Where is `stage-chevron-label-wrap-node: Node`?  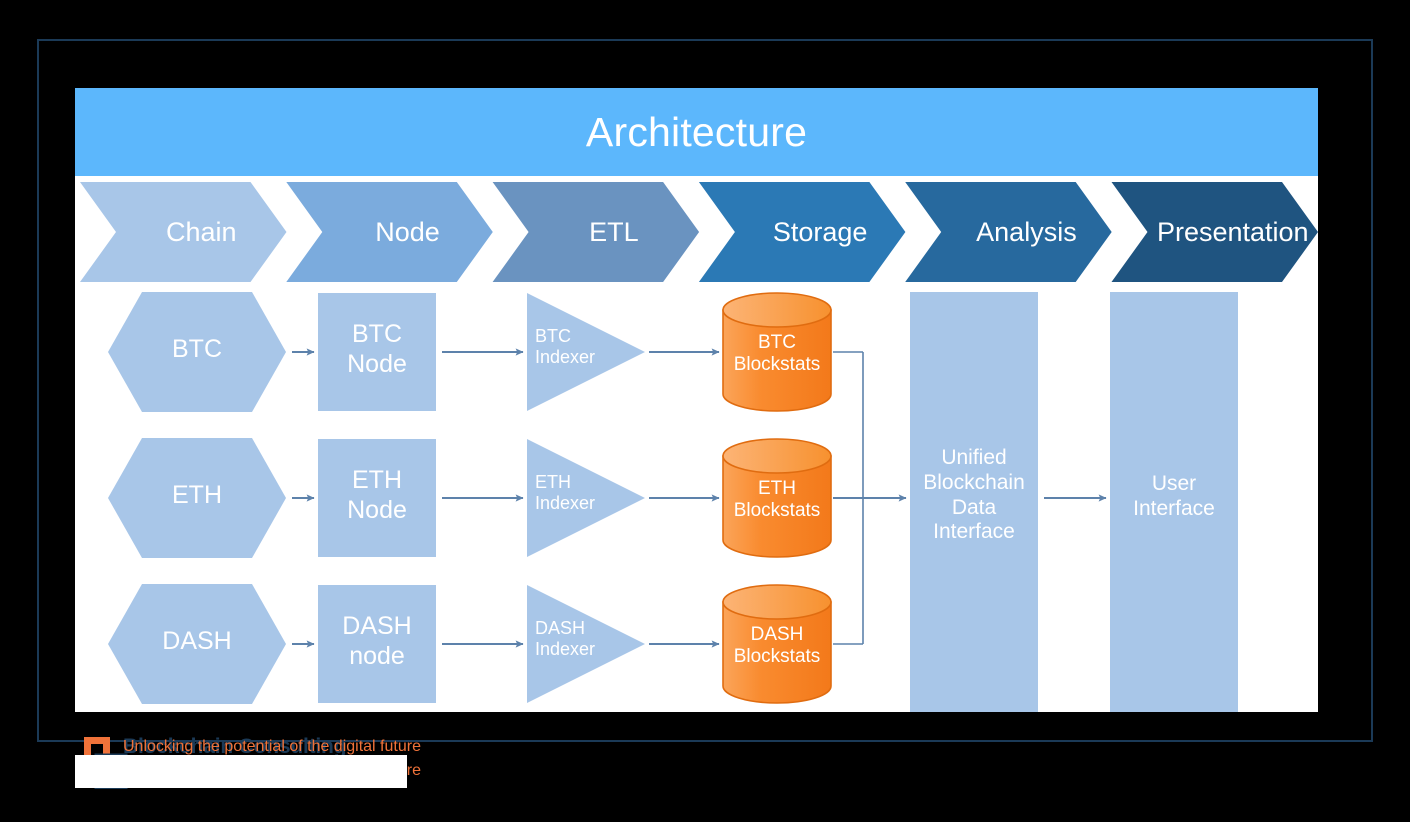 stage-chevron-label-wrap-node: Node is located at coordinates (408, 232).